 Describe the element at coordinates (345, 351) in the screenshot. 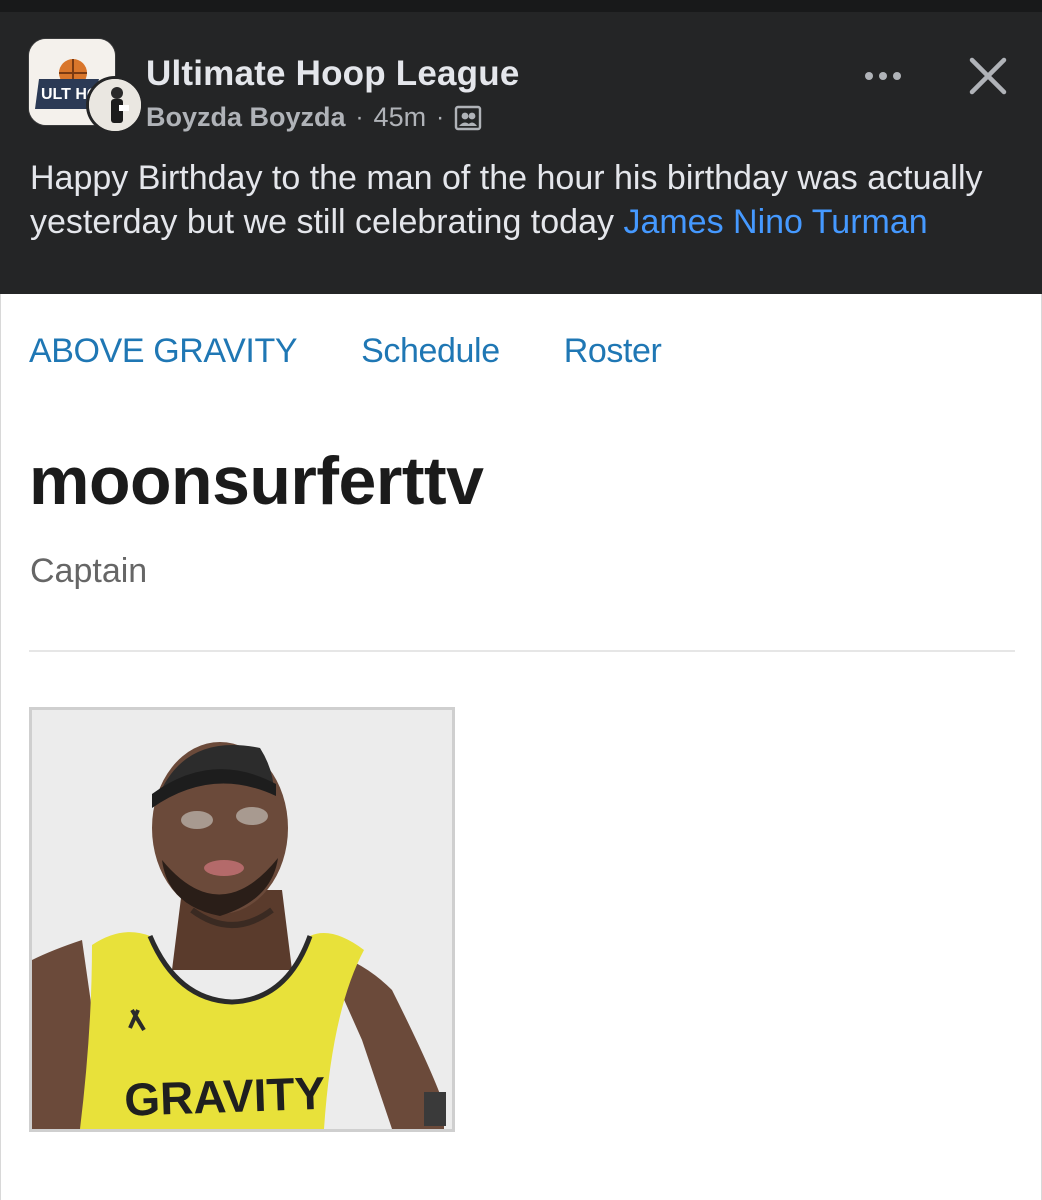

I see `team-nav: ABOVE GRAVITY Schedule Roster` at that location.